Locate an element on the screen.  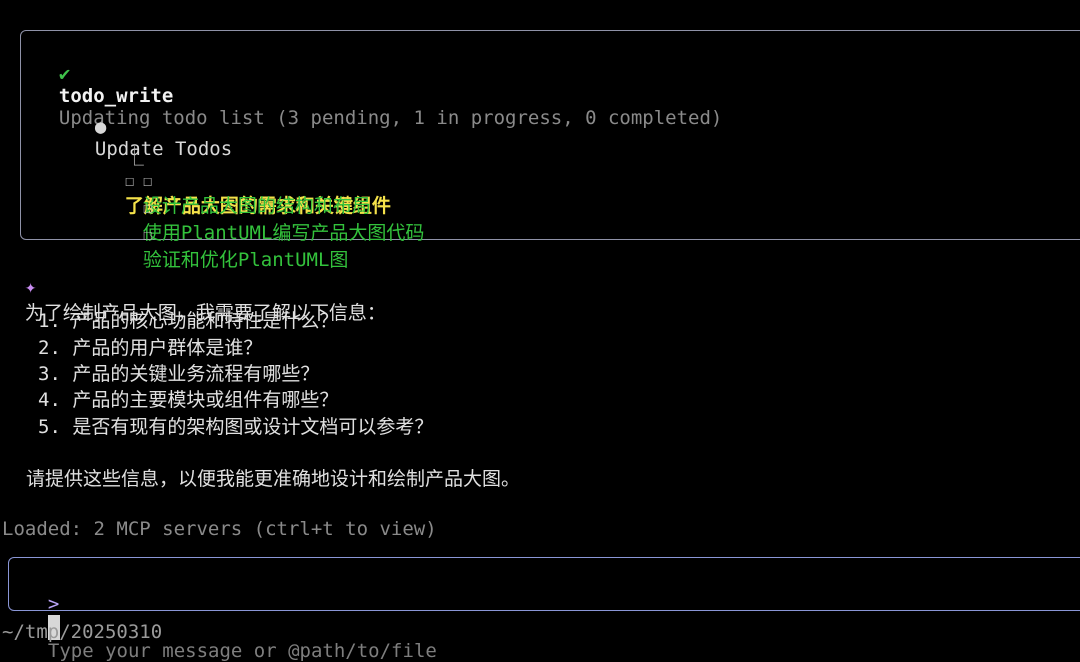
cwd-path: ~/tmp/20250310 is located at coordinates (82, 632).